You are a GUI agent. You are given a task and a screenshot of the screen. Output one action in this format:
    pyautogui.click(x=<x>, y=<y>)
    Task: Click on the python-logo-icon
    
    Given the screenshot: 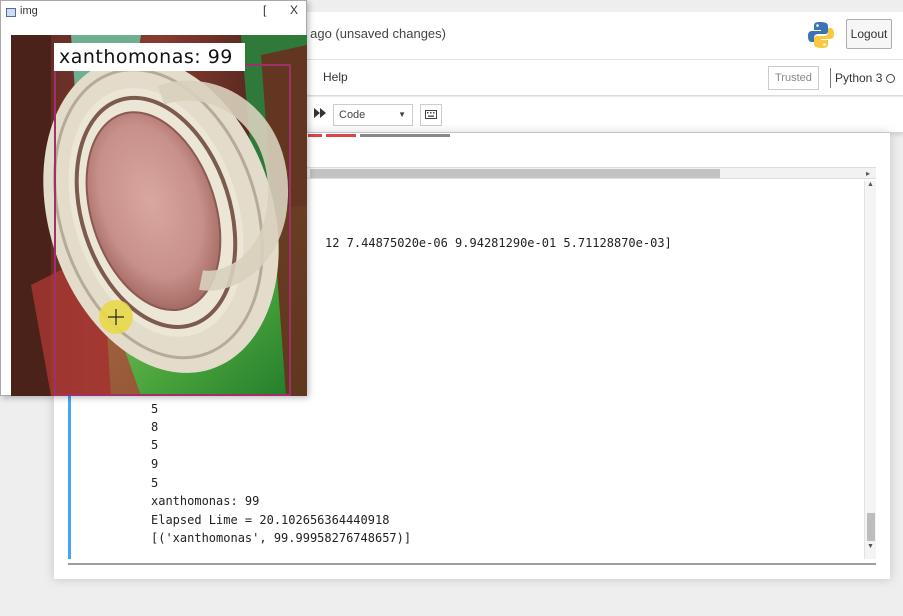 What is the action you would take?
    pyautogui.click(x=821, y=35)
    